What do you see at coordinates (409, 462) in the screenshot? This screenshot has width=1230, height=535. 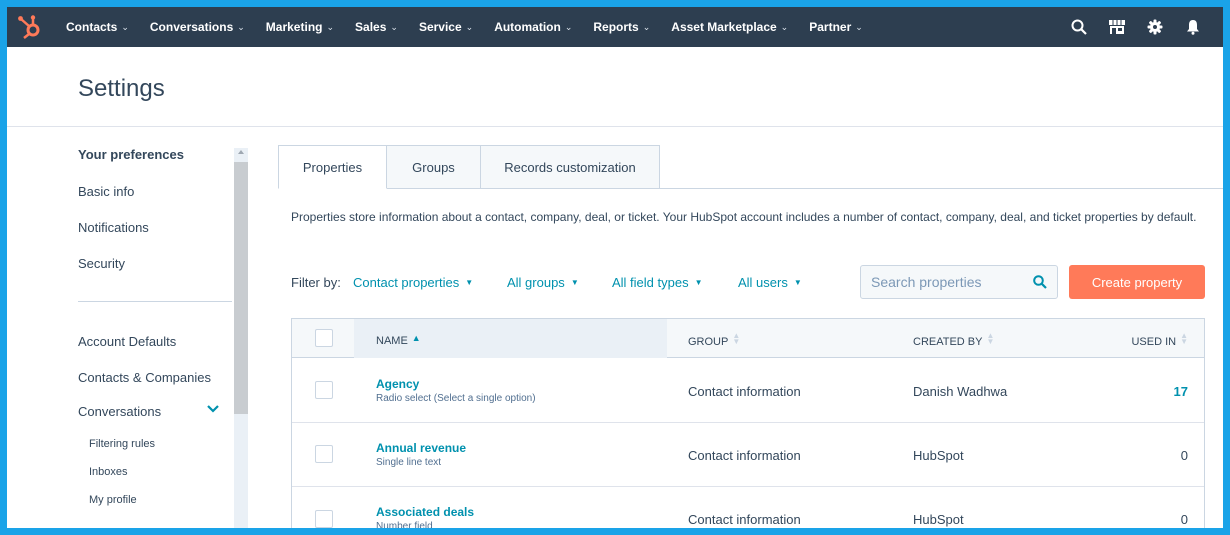 I see `property-type: Single line text` at bounding box center [409, 462].